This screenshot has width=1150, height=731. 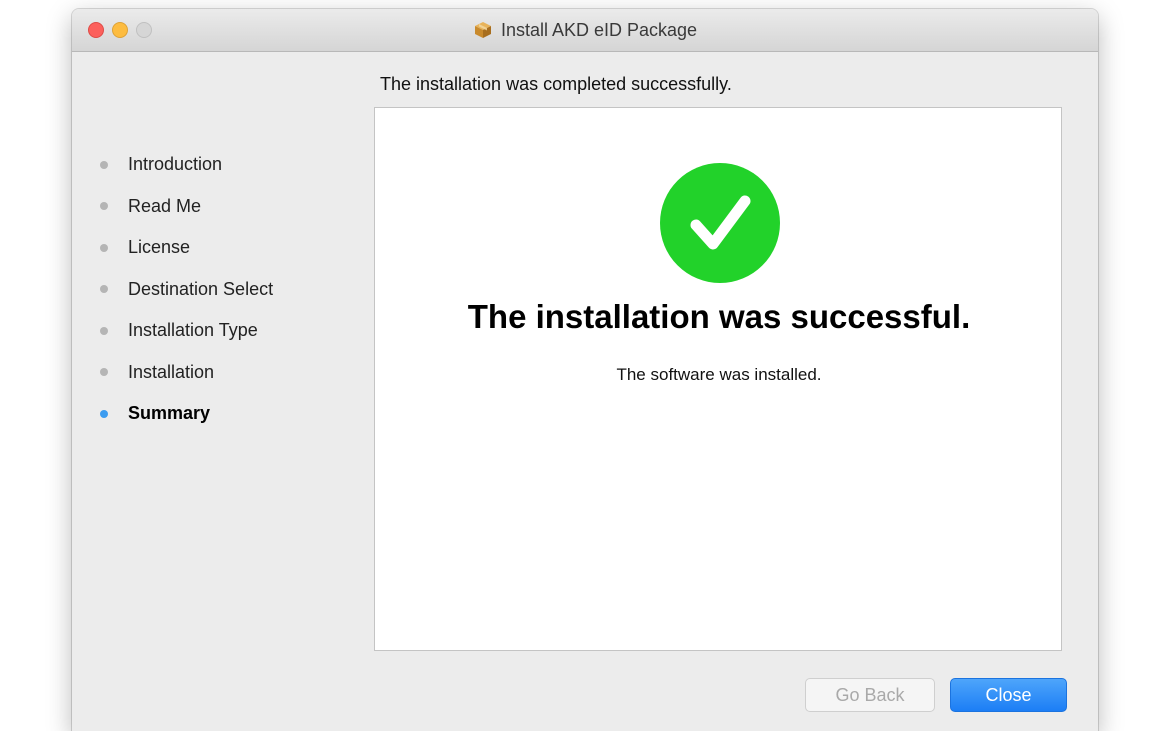 I want to click on step-dot-active-icon, so click(x=104, y=413).